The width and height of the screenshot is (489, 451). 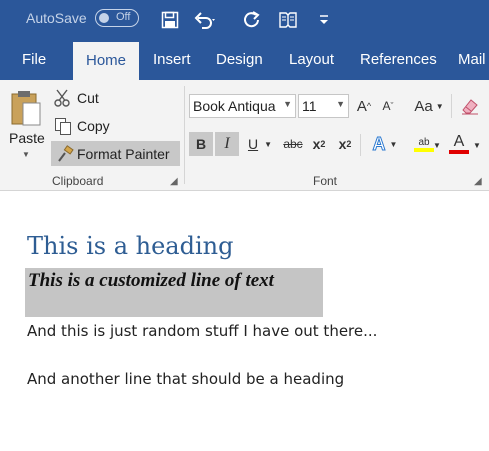 I want to click on tab-insert: Insert, so click(x=172, y=60).